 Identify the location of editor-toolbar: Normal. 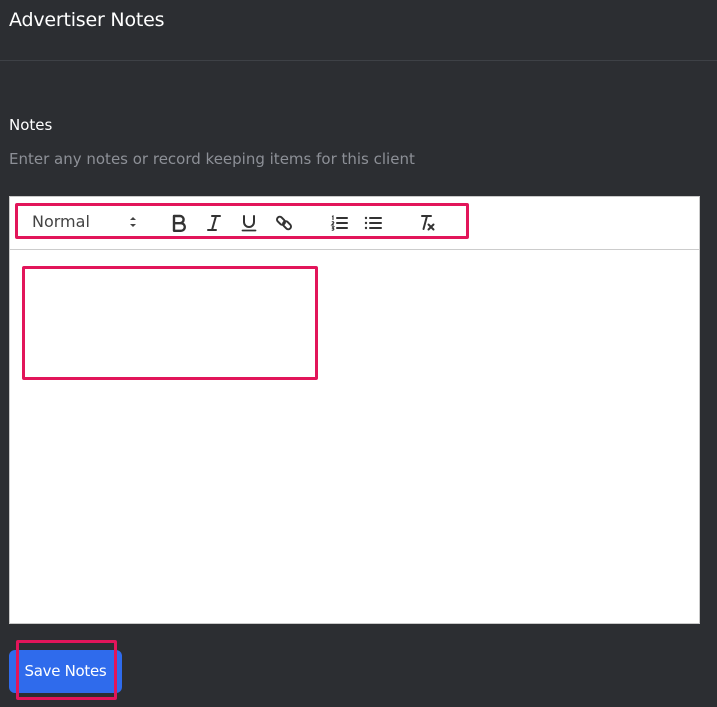
(354, 223).